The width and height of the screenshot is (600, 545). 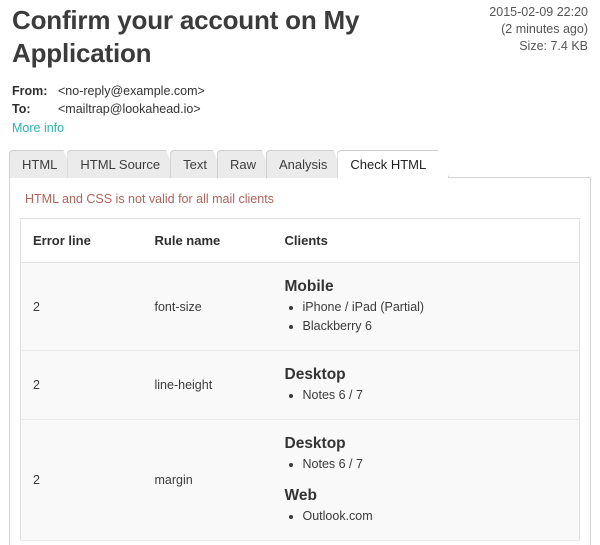 I want to click on message-size: Size: 7.4 KB, so click(x=553, y=46).